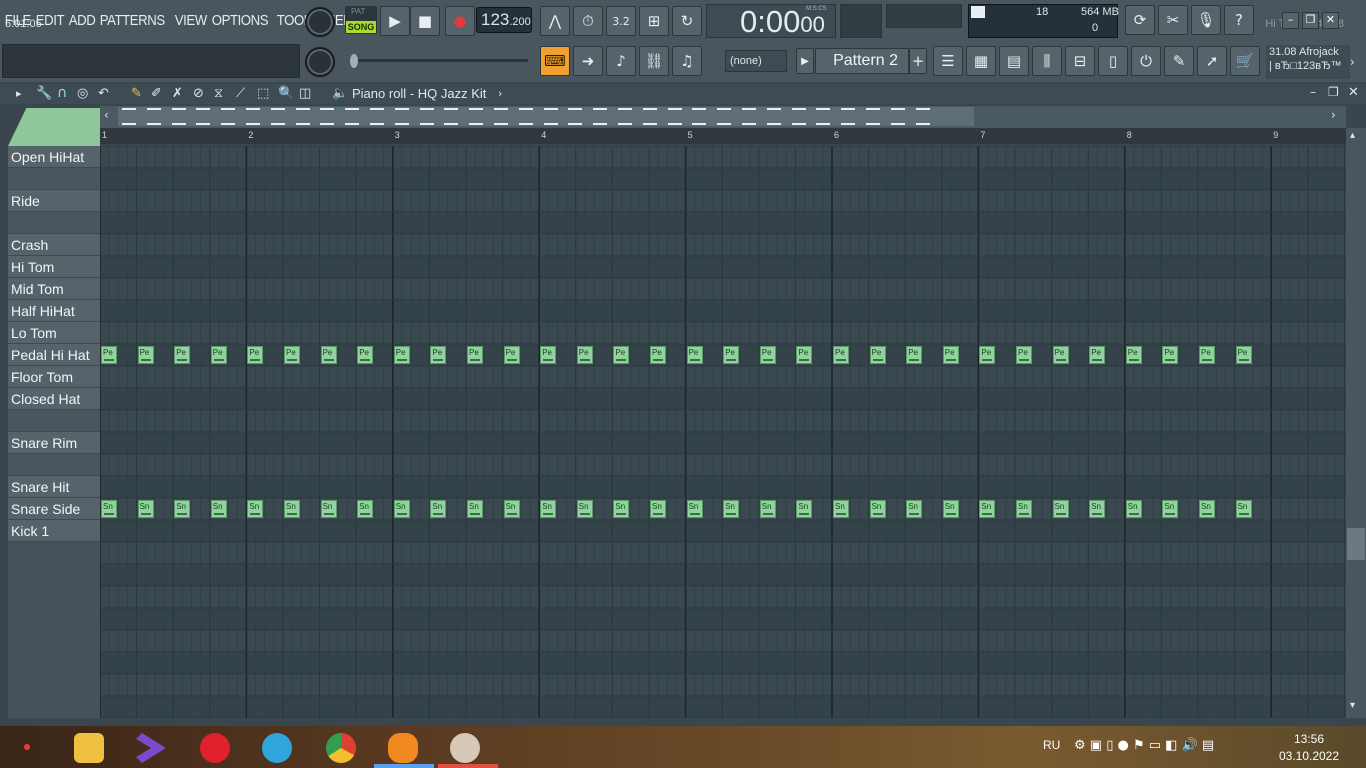 This screenshot has width=1366, height=768. What do you see at coordinates (588, 61) in the screenshot?
I see `arrow-button: ➜` at bounding box center [588, 61].